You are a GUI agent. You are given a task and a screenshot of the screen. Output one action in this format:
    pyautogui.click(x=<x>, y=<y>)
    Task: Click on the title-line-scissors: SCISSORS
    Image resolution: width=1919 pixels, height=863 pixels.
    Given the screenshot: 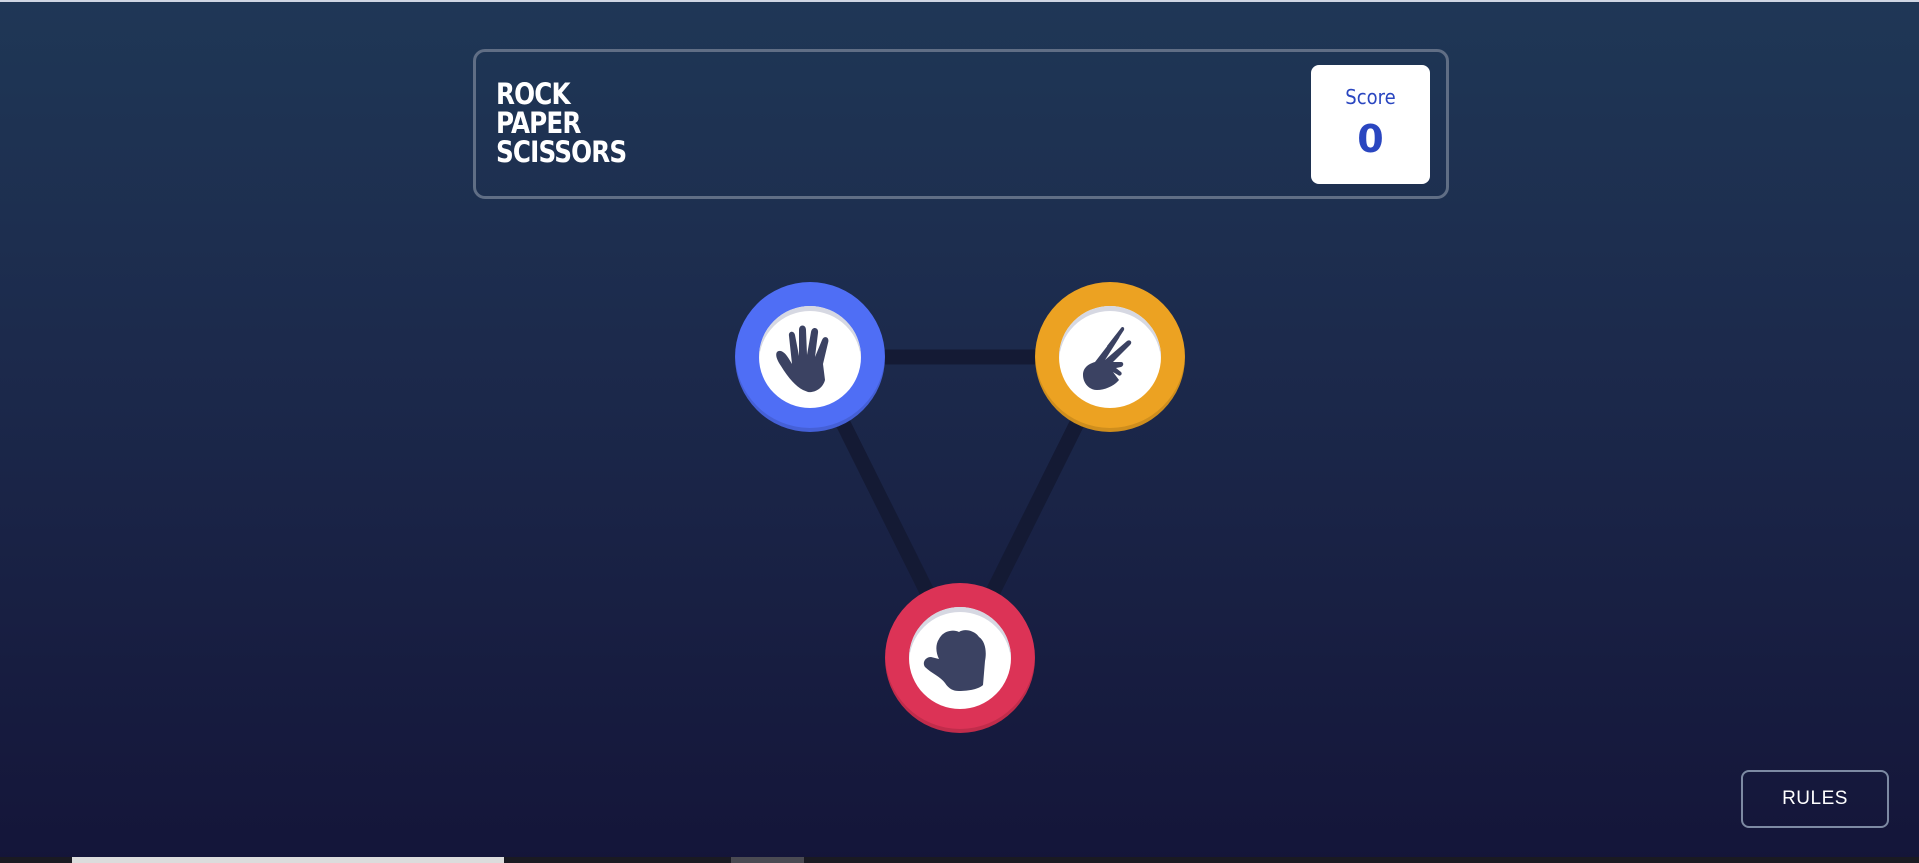 What is the action you would take?
    pyautogui.click(x=561, y=152)
    